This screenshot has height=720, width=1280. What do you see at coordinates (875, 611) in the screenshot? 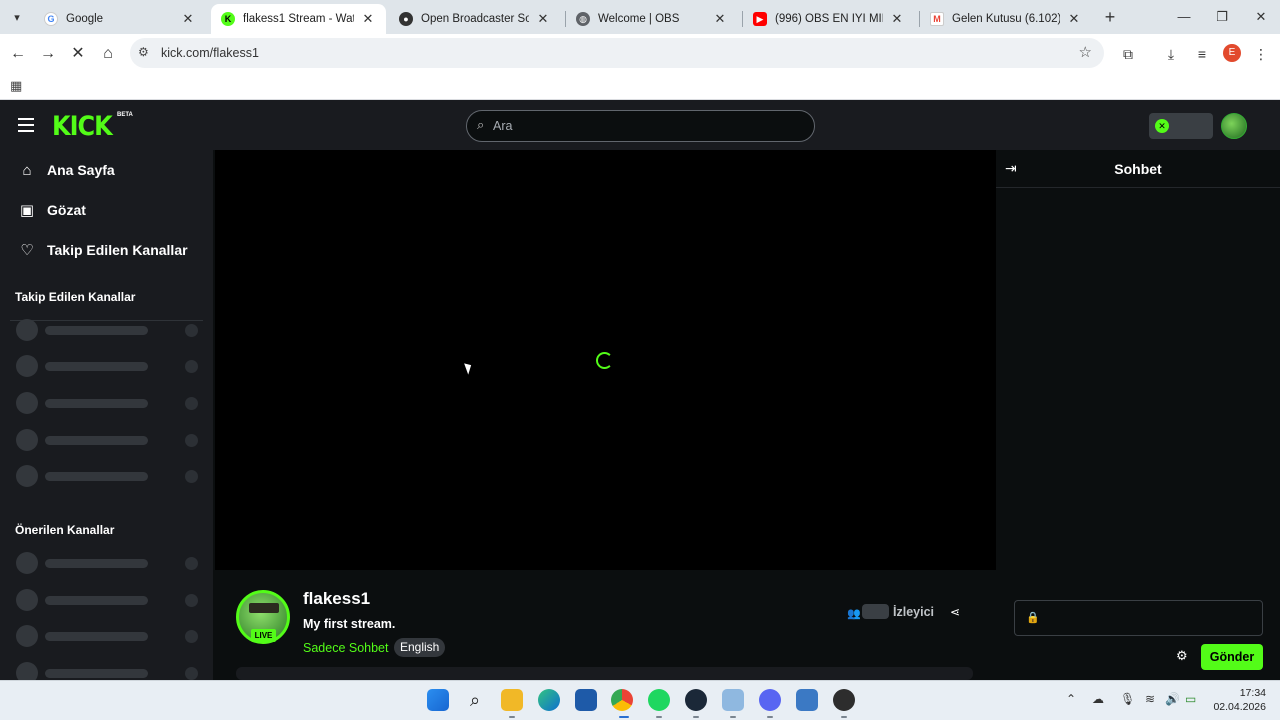
I see `viewer-count-skeleton` at bounding box center [875, 611].